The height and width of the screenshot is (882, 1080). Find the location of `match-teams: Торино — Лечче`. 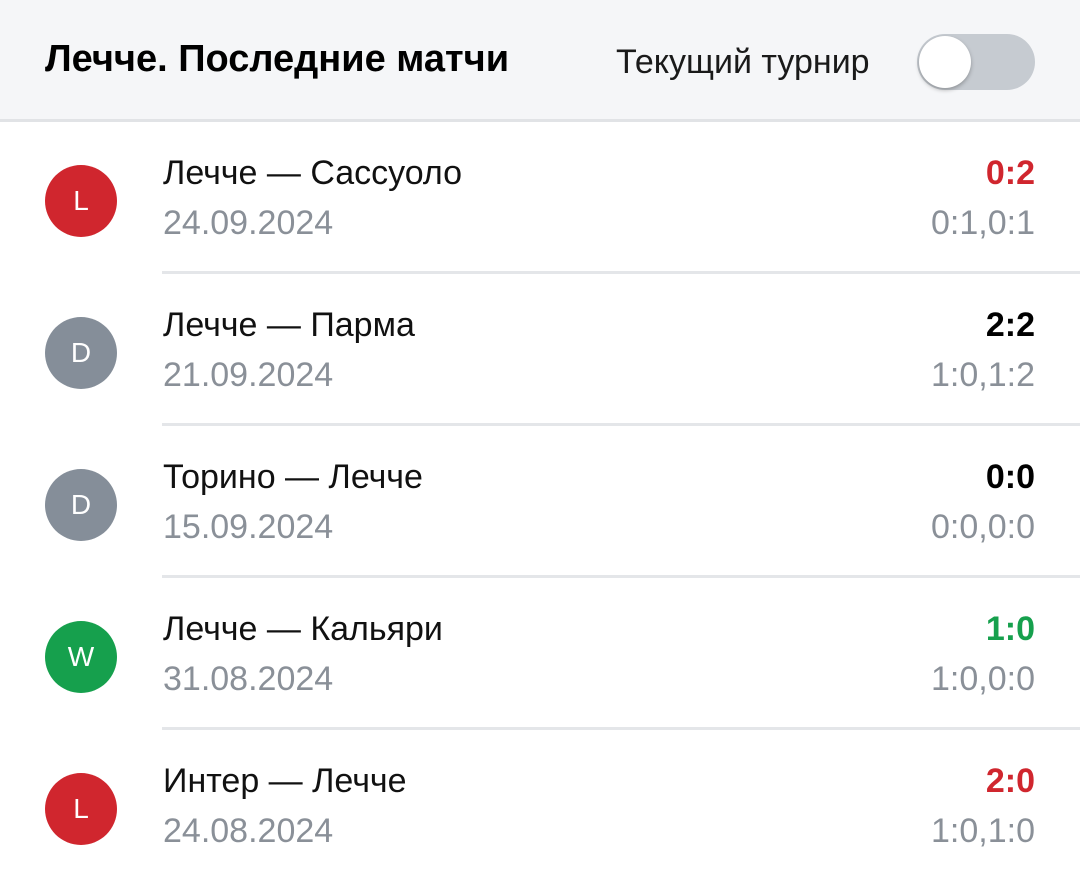

match-teams: Торино — Лечче is located at coordinates (293, 477).